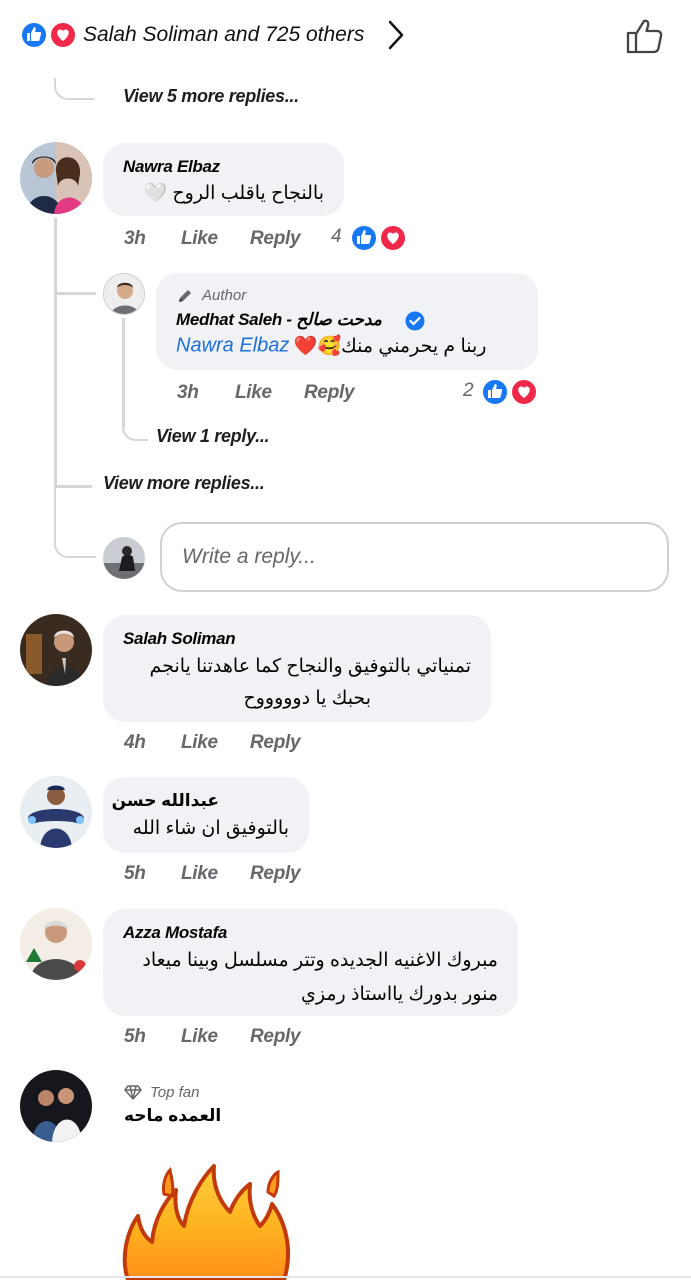 The image size is (691, 1285). I want to click on comment-author: Medhat Saleh - مدحت صالح, so click(279, 320).